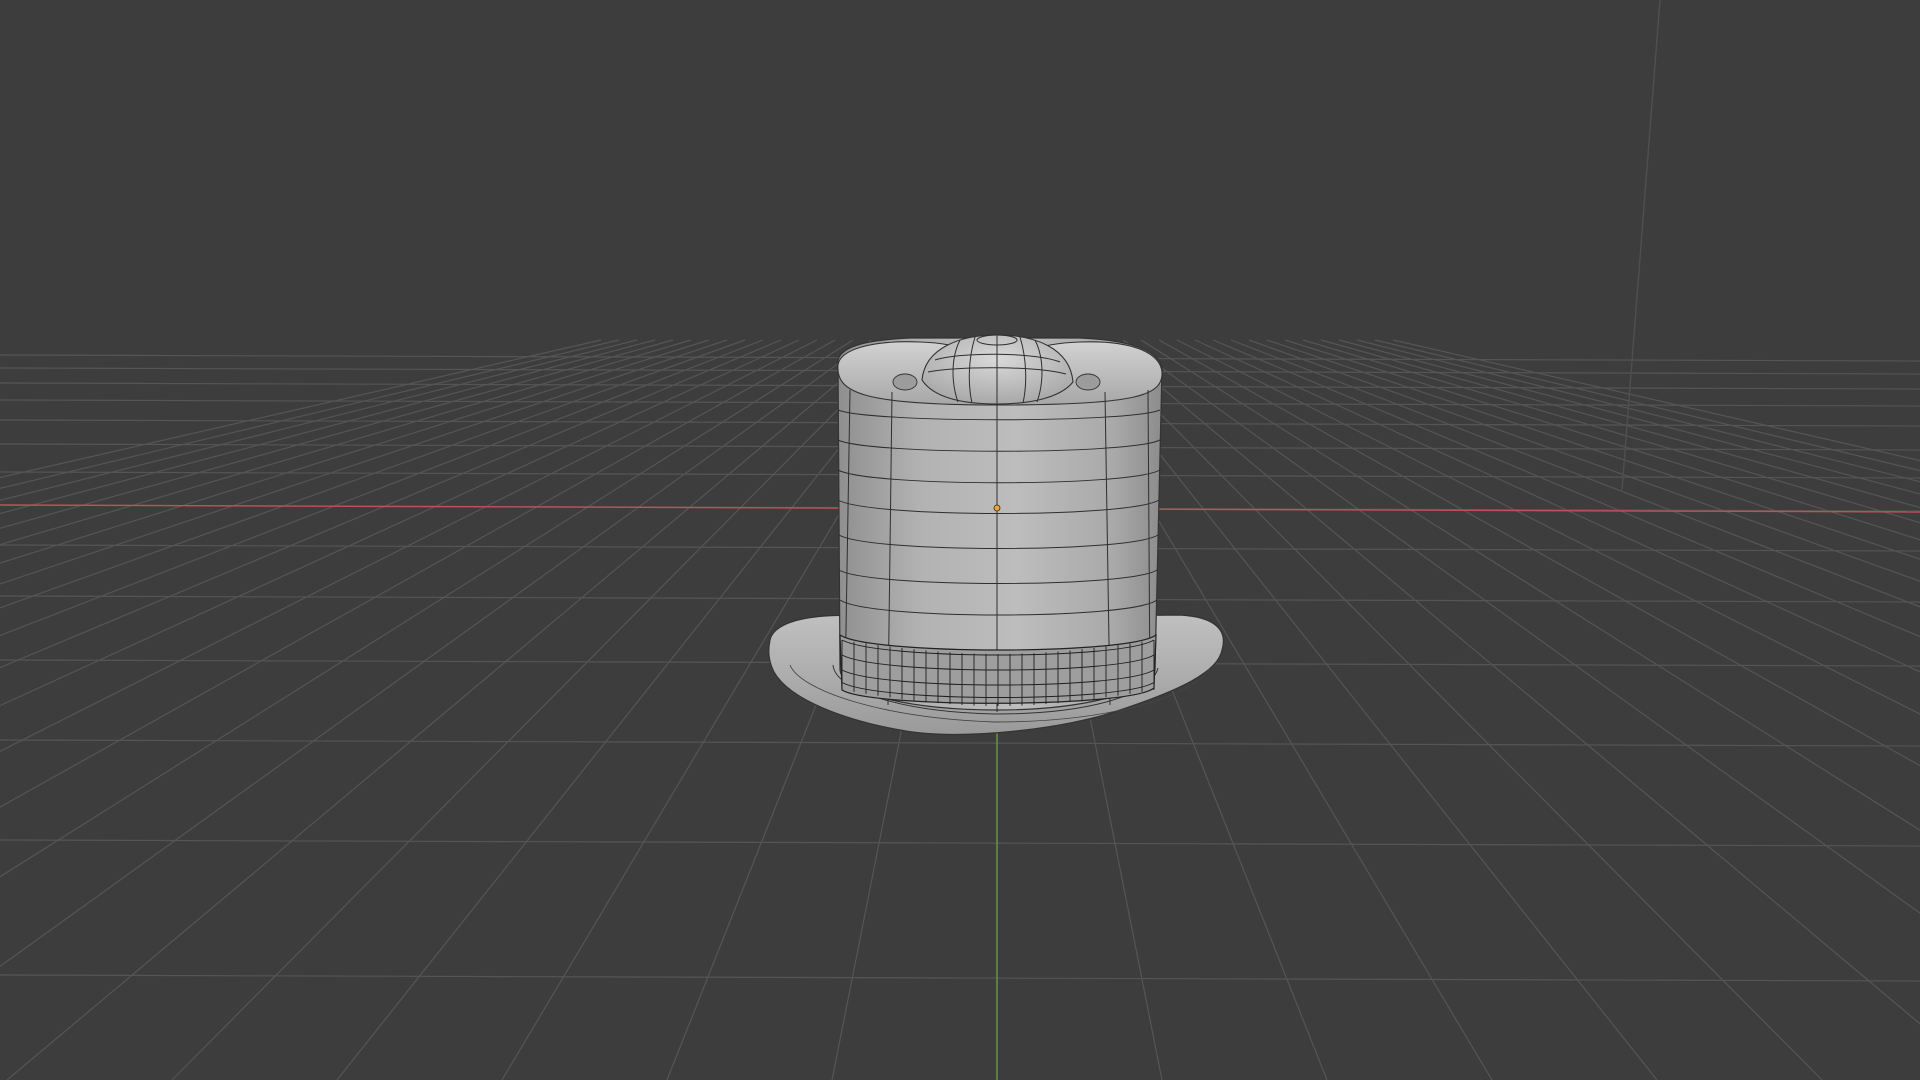  I want to click on top-dent-left, so click(905, 382).